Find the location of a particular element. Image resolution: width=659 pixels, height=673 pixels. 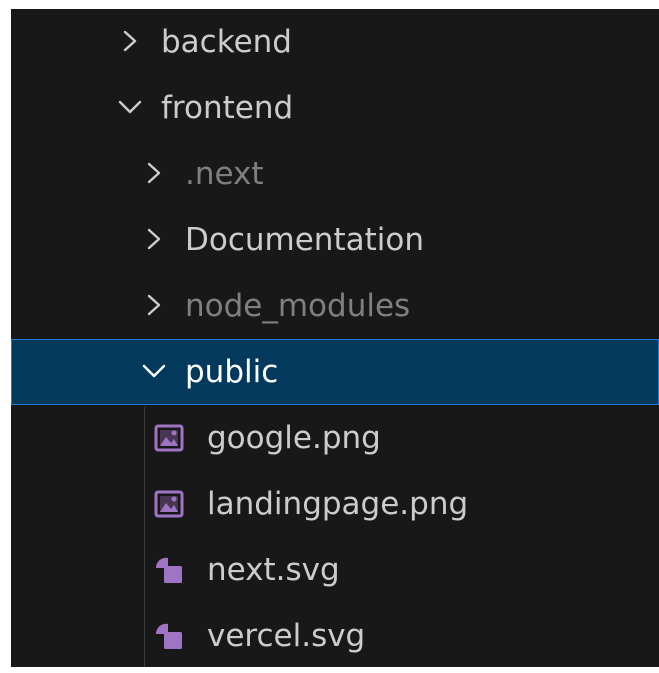

tree-item-label: google.png is located at coordinates (294, 438).